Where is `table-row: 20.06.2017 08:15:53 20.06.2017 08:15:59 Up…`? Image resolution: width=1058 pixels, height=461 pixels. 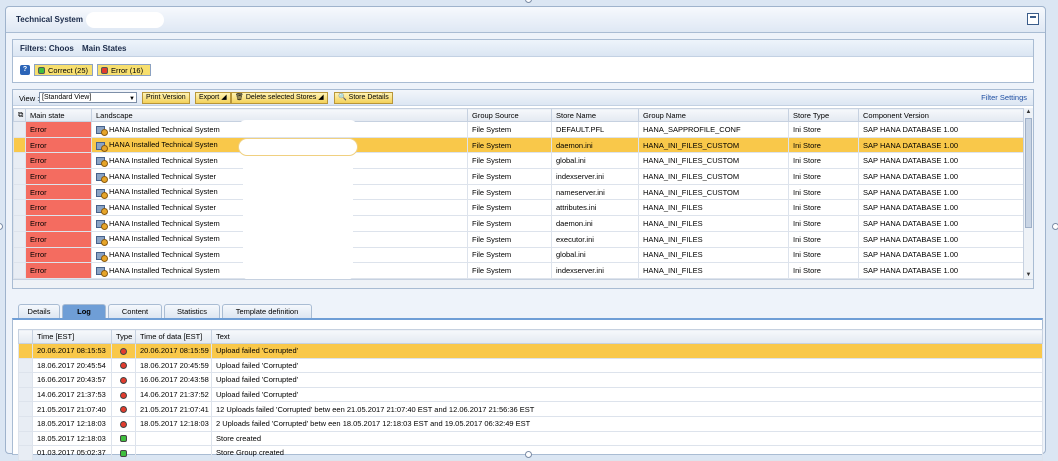
table-row: 20.06.2017 08:15:53 20.06.2017 08:15:59 Up… is located at coordinates (530, 351).